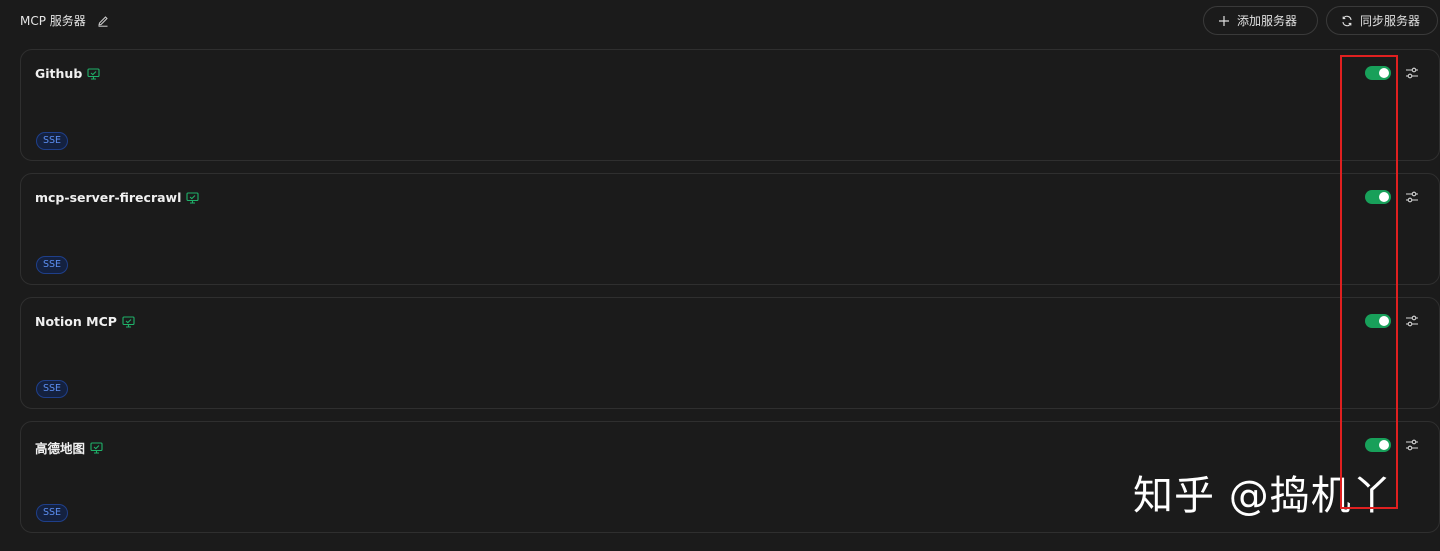  What do you see at coordinates (76, 321) in the screenshot?
I see `server-name: Notion MCP` at bounding box center [76, 321].